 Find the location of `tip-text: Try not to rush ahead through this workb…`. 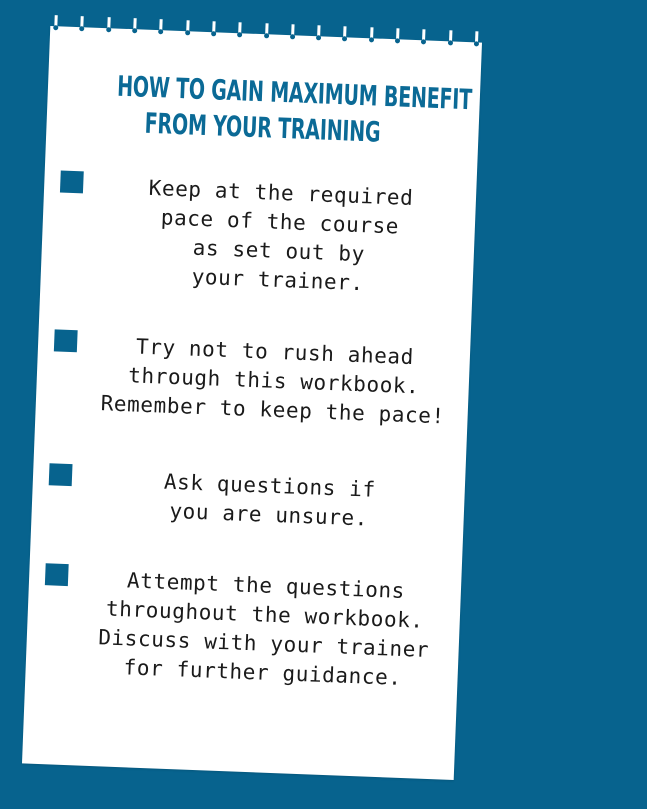

tip-text: Try not to rush ahead through this workb… is located at coordinates (273, 381).